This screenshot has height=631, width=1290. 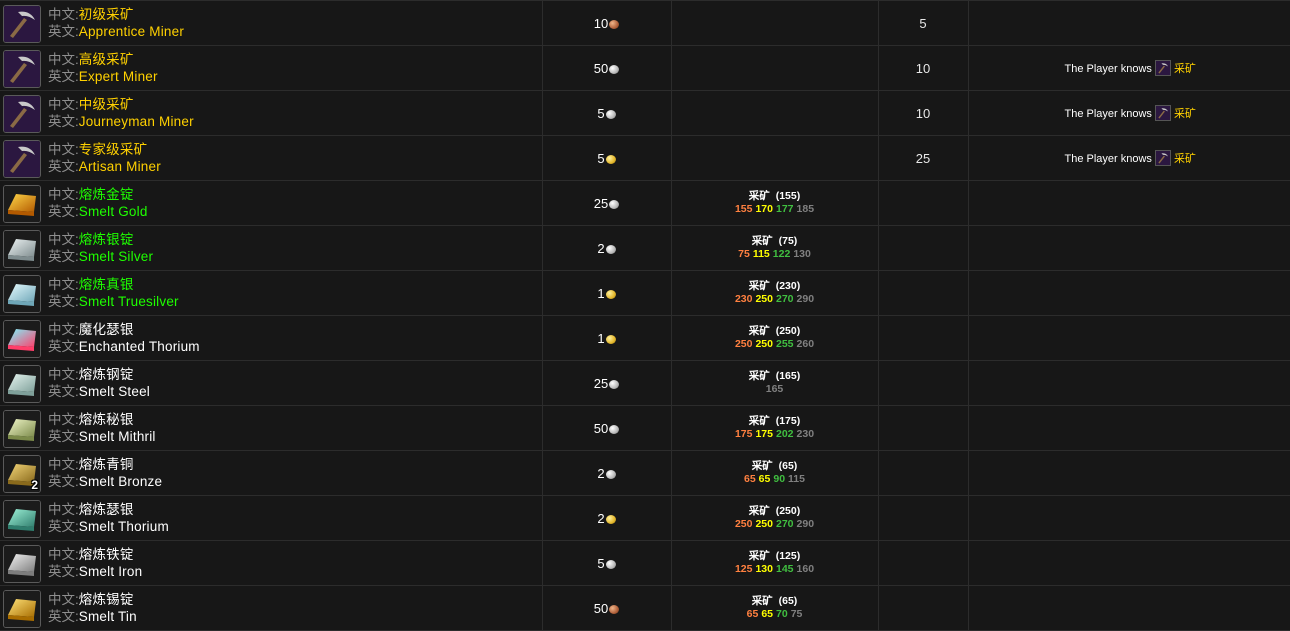 I want to click on spell-name-cn: 熔炼铁锭, so click(x=106, y=554).